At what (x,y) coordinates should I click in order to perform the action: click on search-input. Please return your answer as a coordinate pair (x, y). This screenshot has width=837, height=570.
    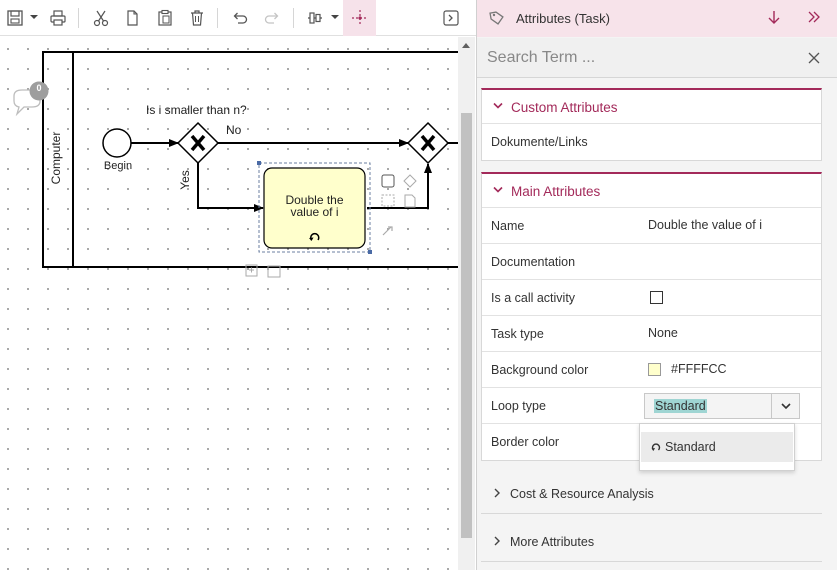
    Looking at the image, I should click on (642, 58).